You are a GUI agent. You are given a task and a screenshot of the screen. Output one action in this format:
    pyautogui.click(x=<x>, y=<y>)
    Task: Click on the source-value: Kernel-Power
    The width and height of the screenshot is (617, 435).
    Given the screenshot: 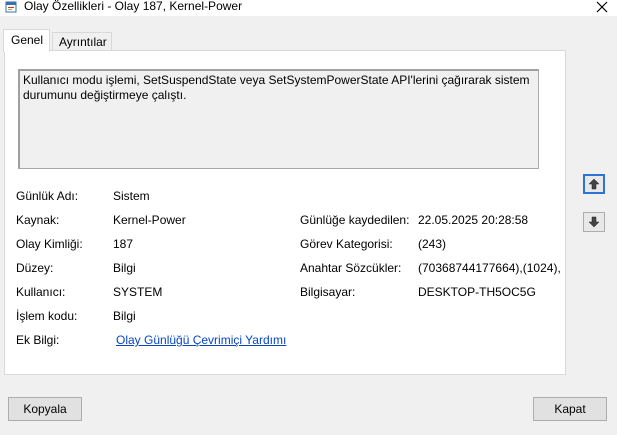 What is the action you would take?
    pyautogui.click(x=149, y=220)
    